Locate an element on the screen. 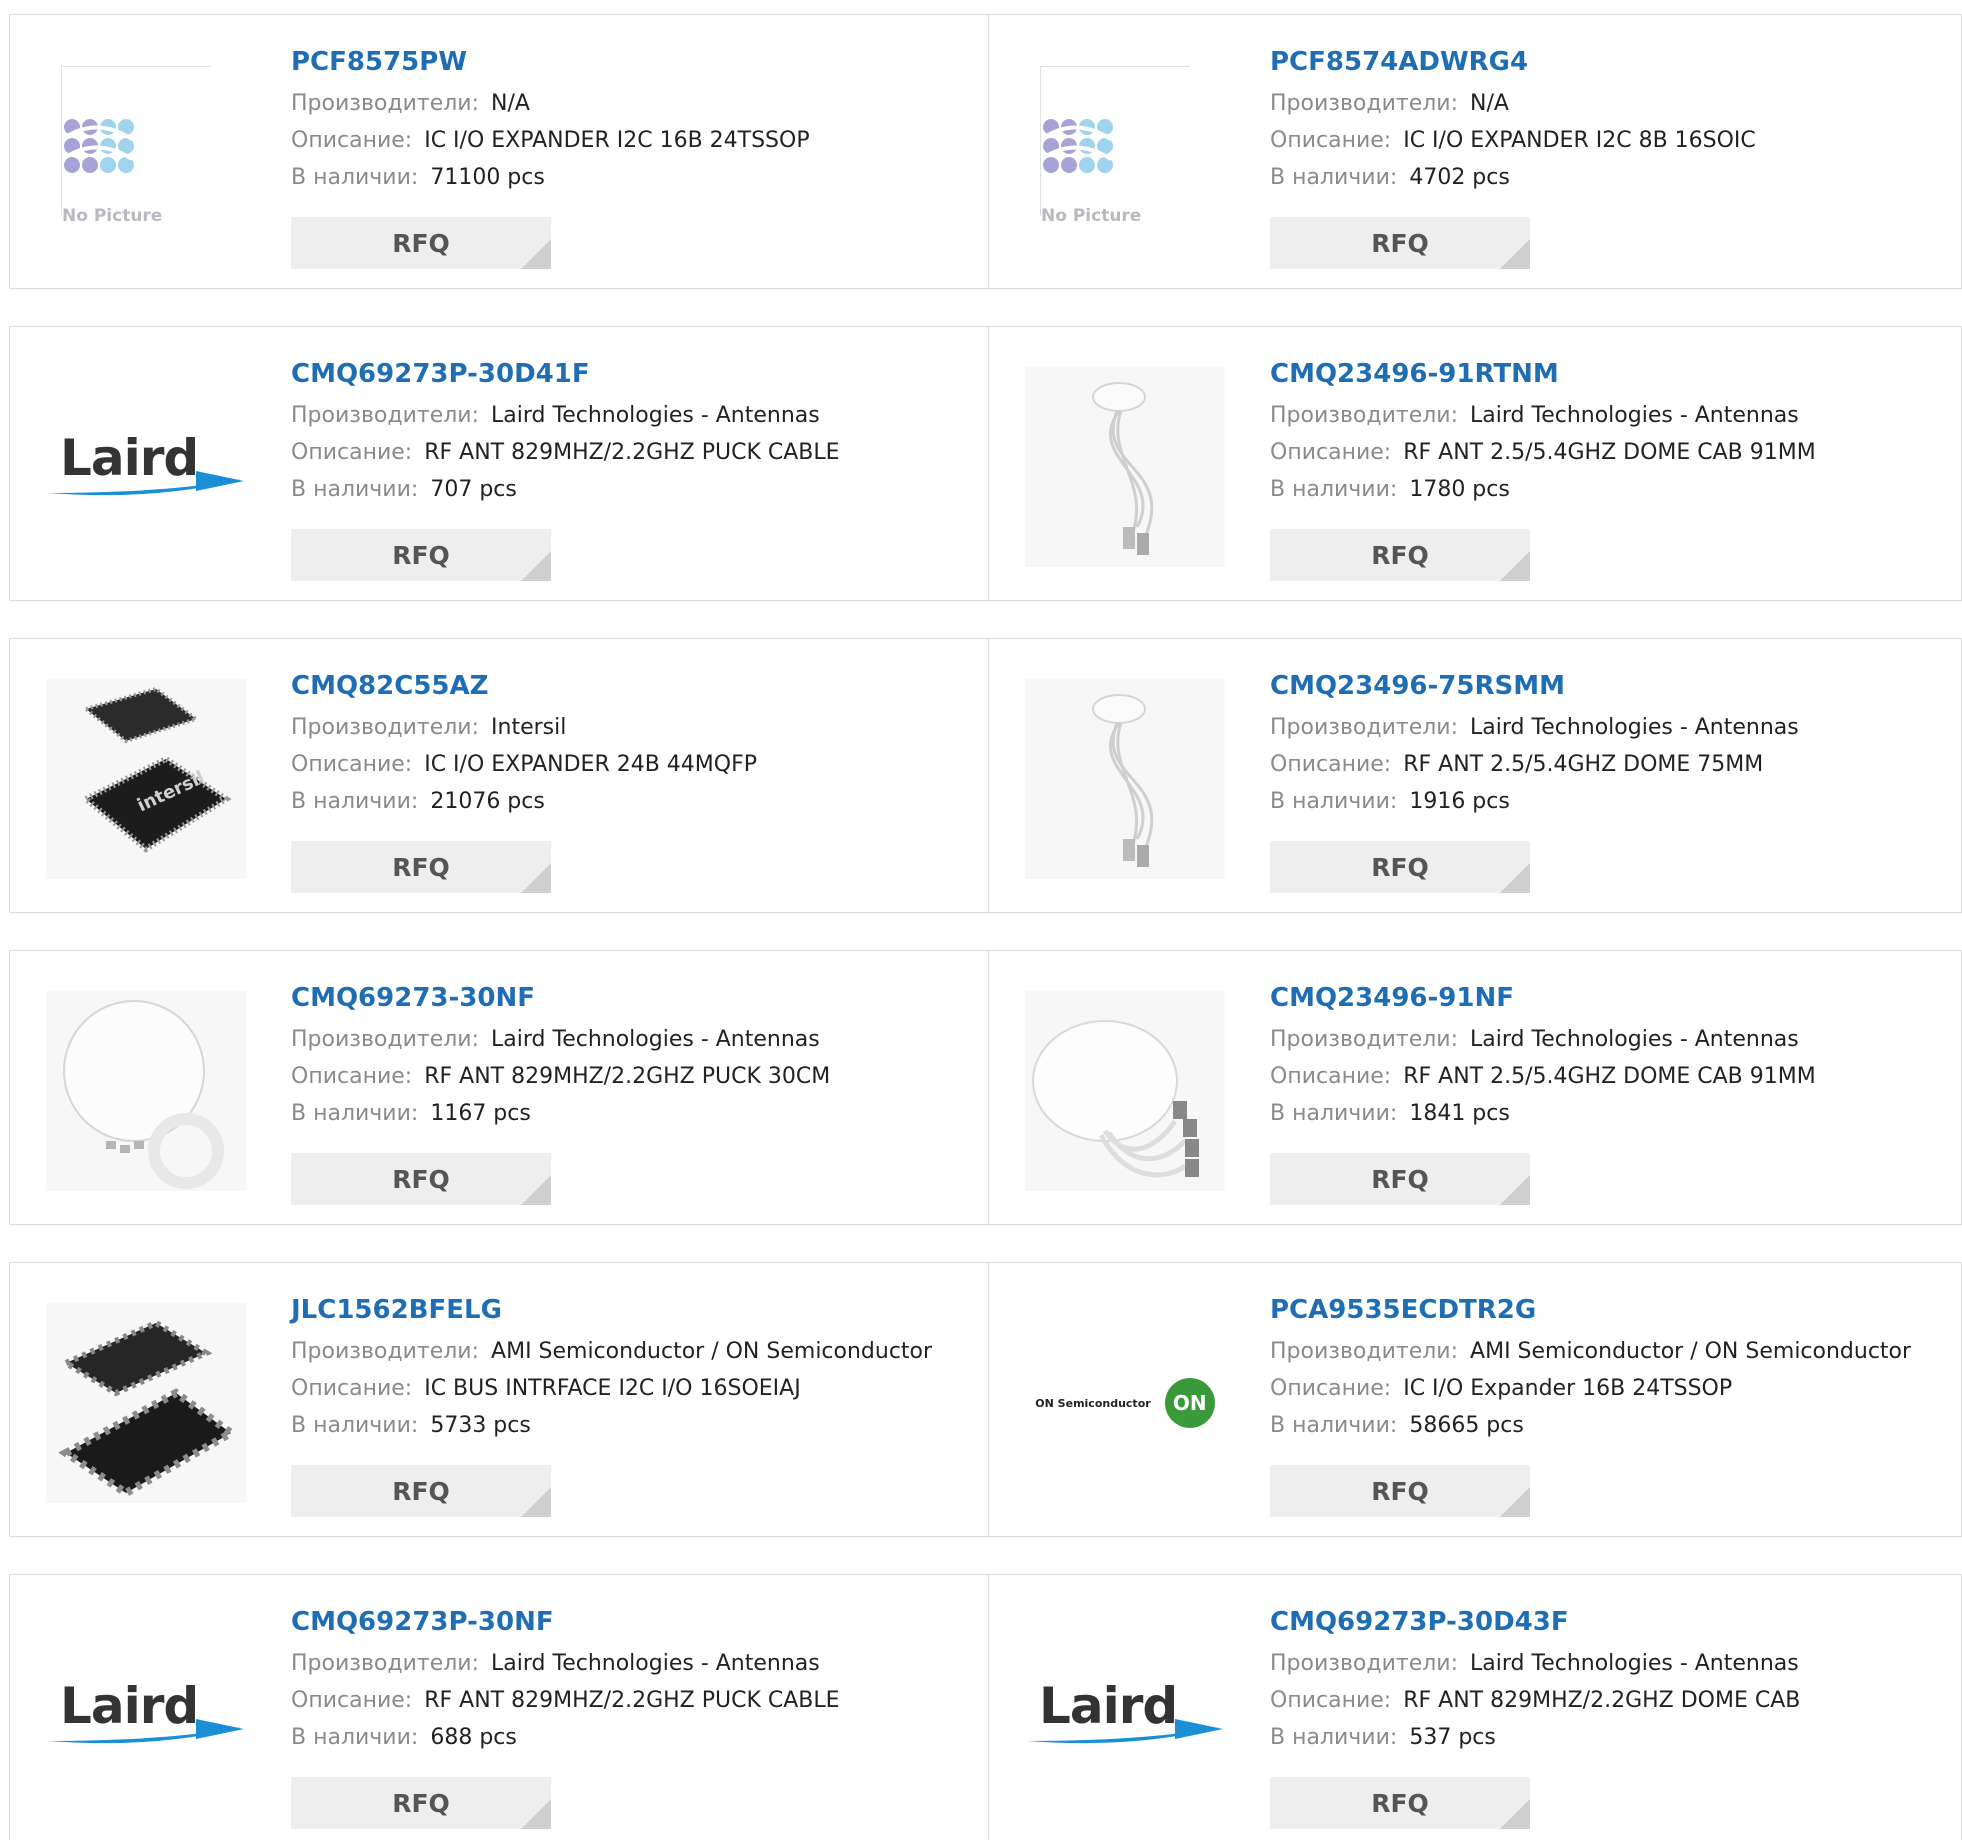 The width and height of the screenshot is (1962, 1840). stock-value: 537 pcs is located at coordinates (1452, 1737).